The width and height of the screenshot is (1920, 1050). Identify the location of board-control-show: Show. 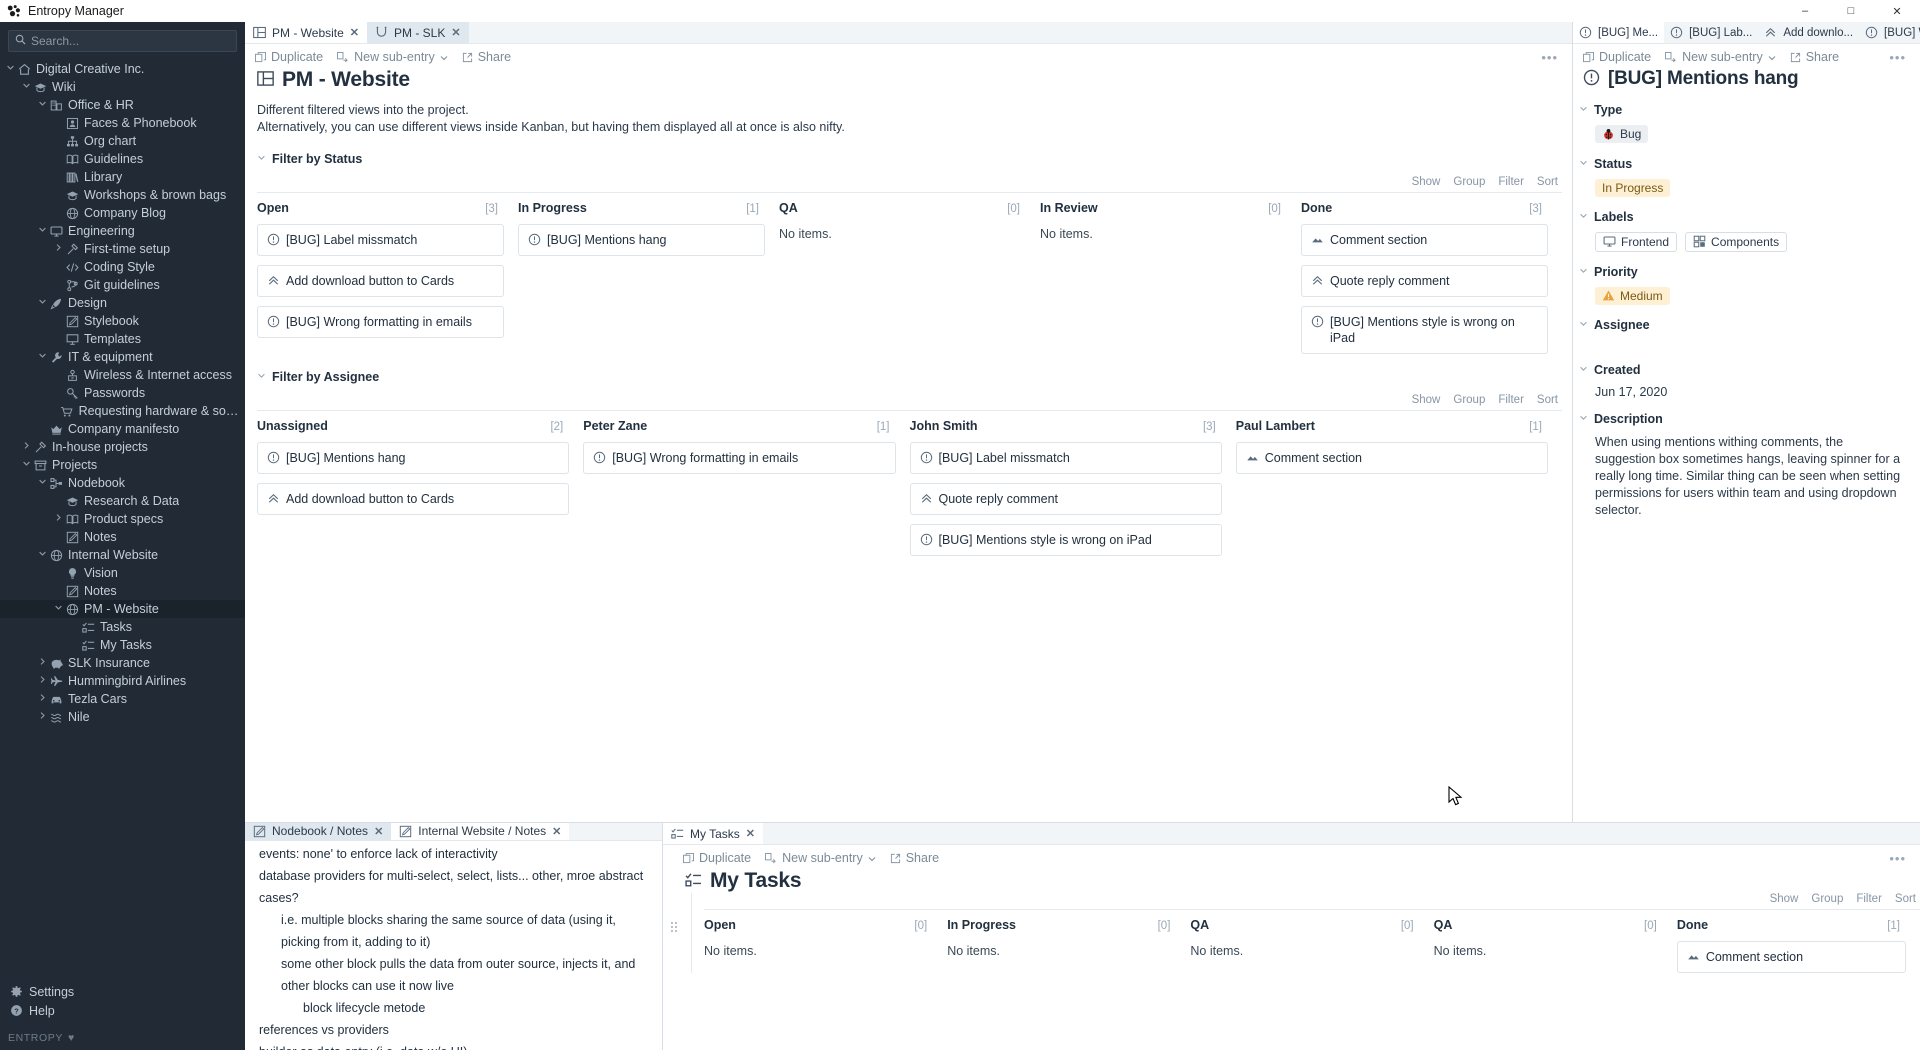
(1426, 400).